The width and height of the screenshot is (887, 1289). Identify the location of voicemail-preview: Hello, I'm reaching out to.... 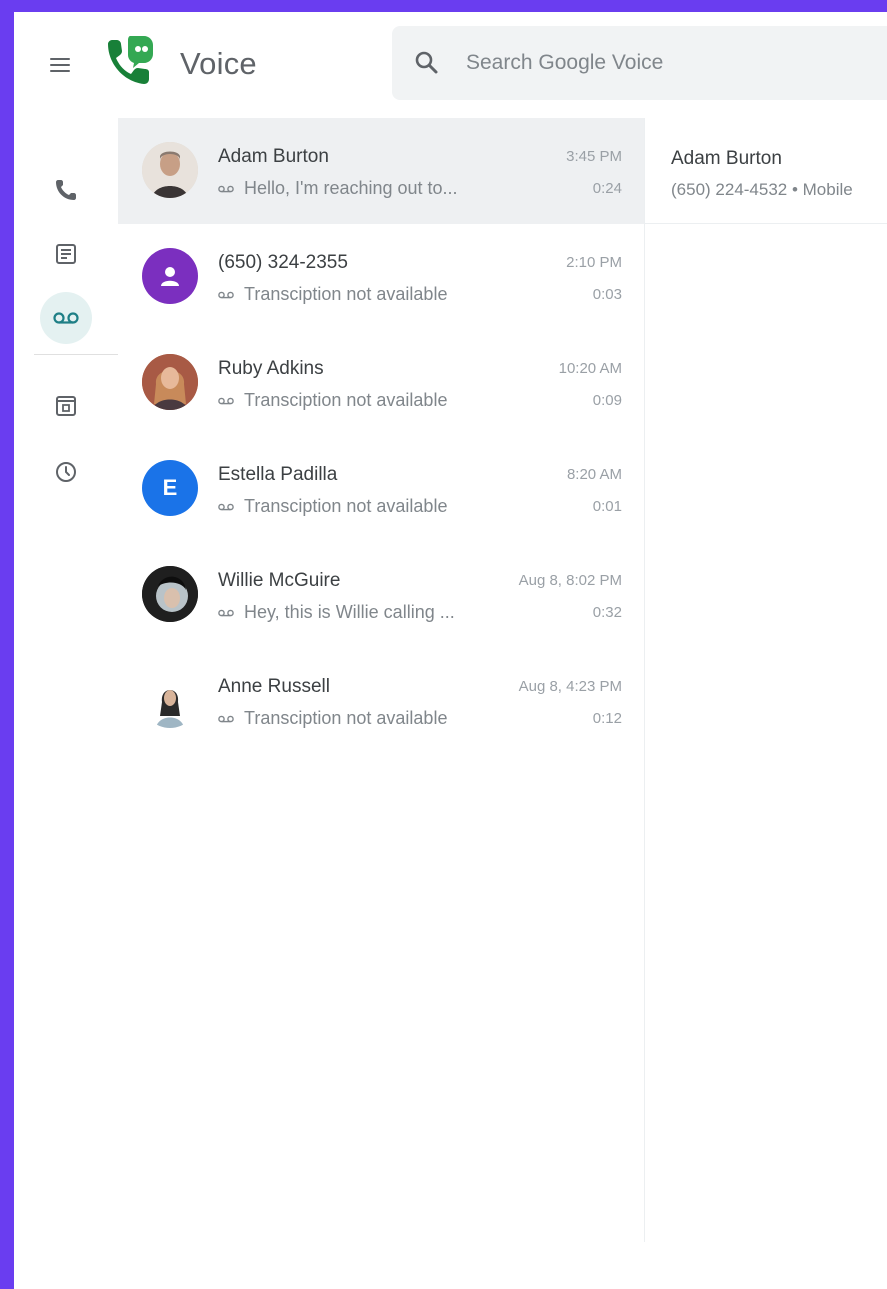
(338, 188).